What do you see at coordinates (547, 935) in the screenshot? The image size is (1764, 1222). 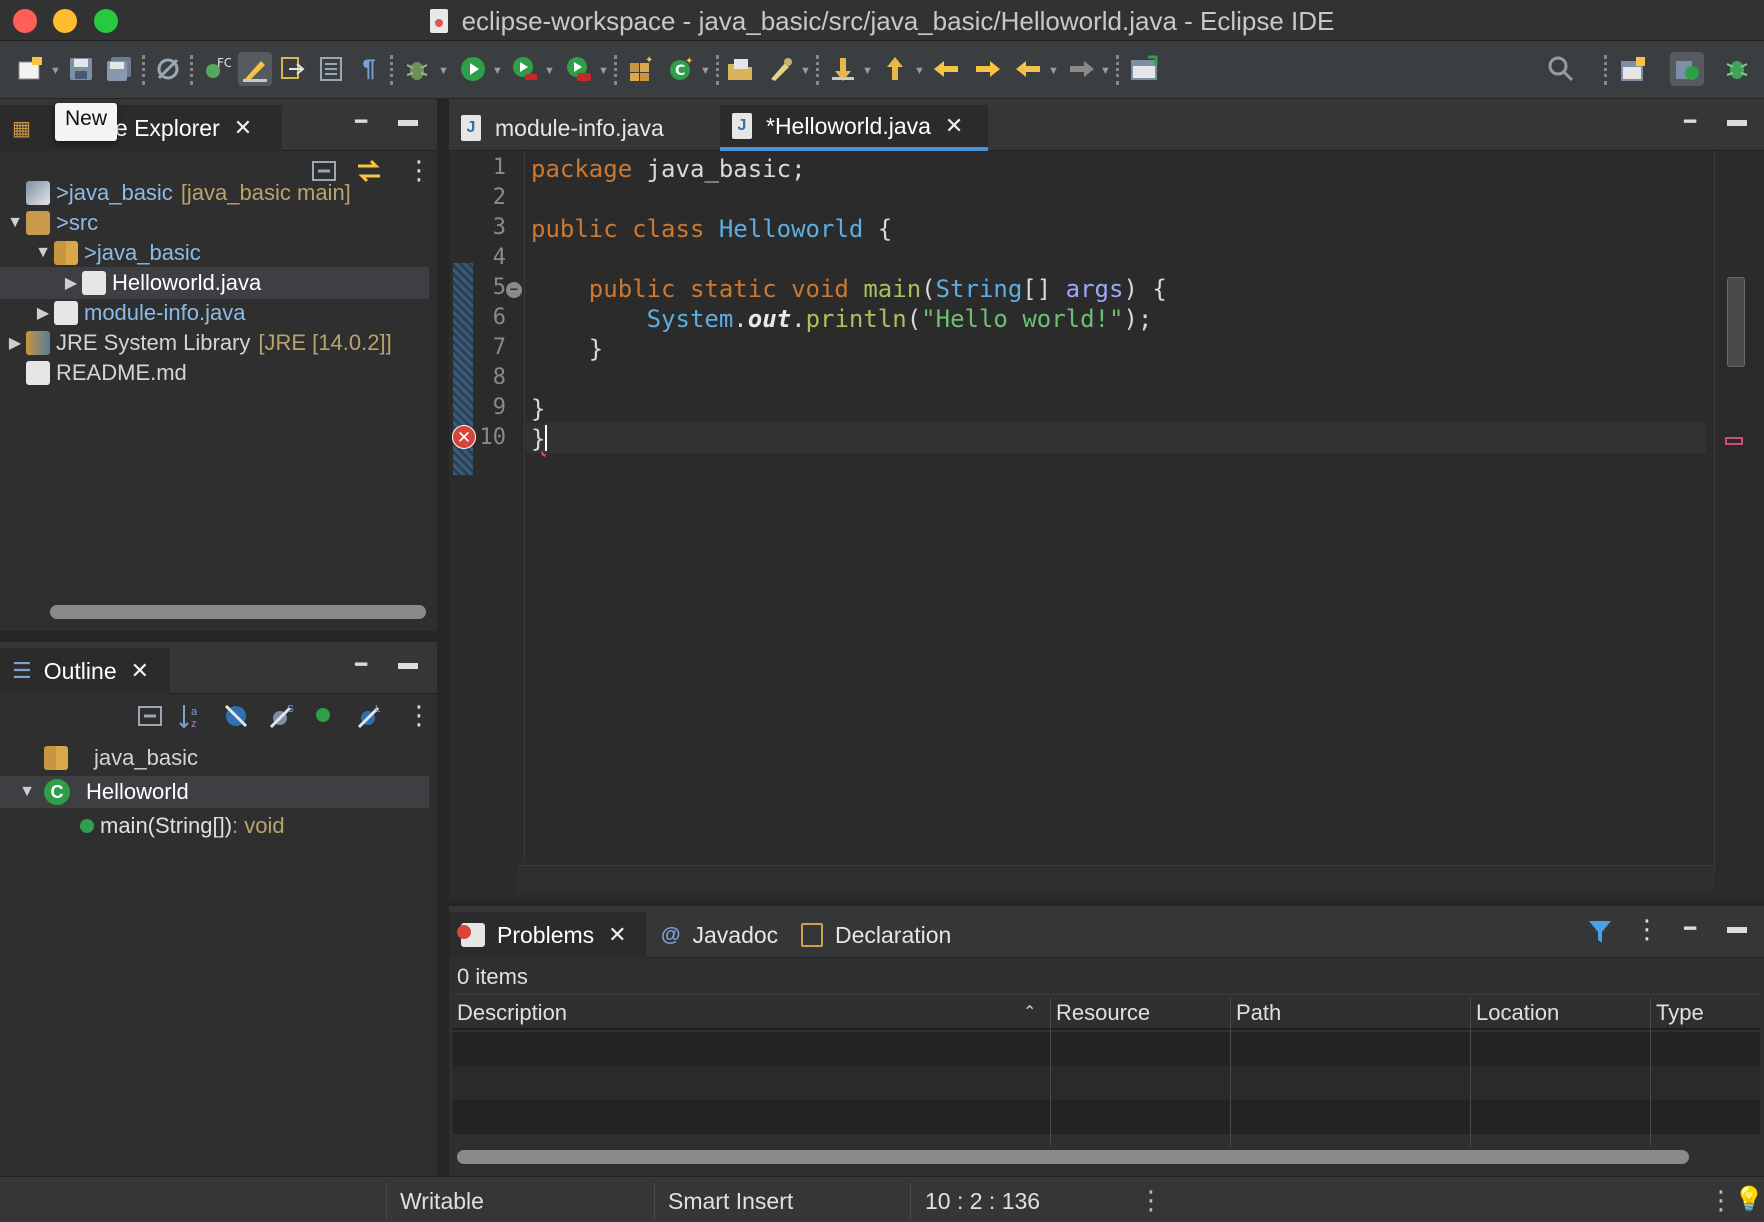 I see `tab-problems: Problems ✕` at bounding box center [547, 935].